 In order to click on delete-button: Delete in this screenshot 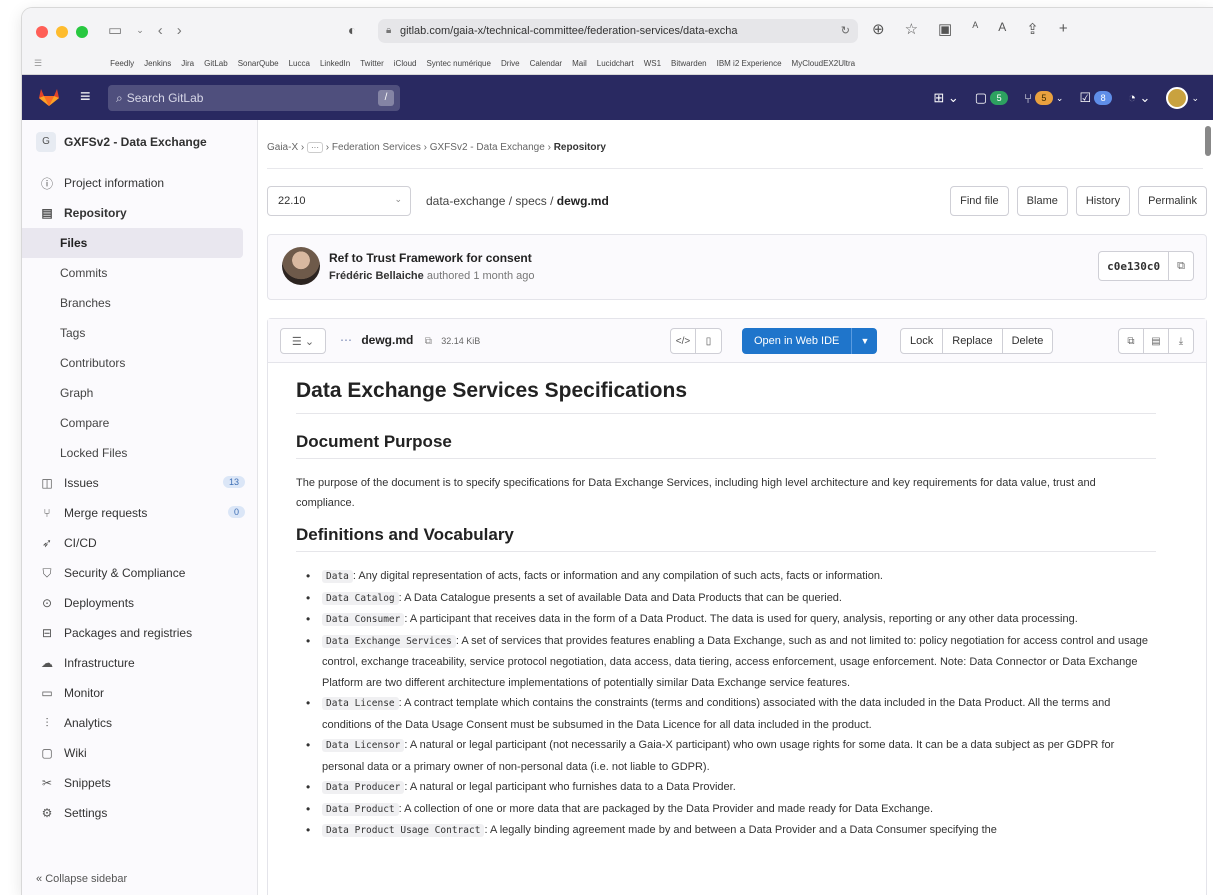, I will do `click(1027, 341)`.